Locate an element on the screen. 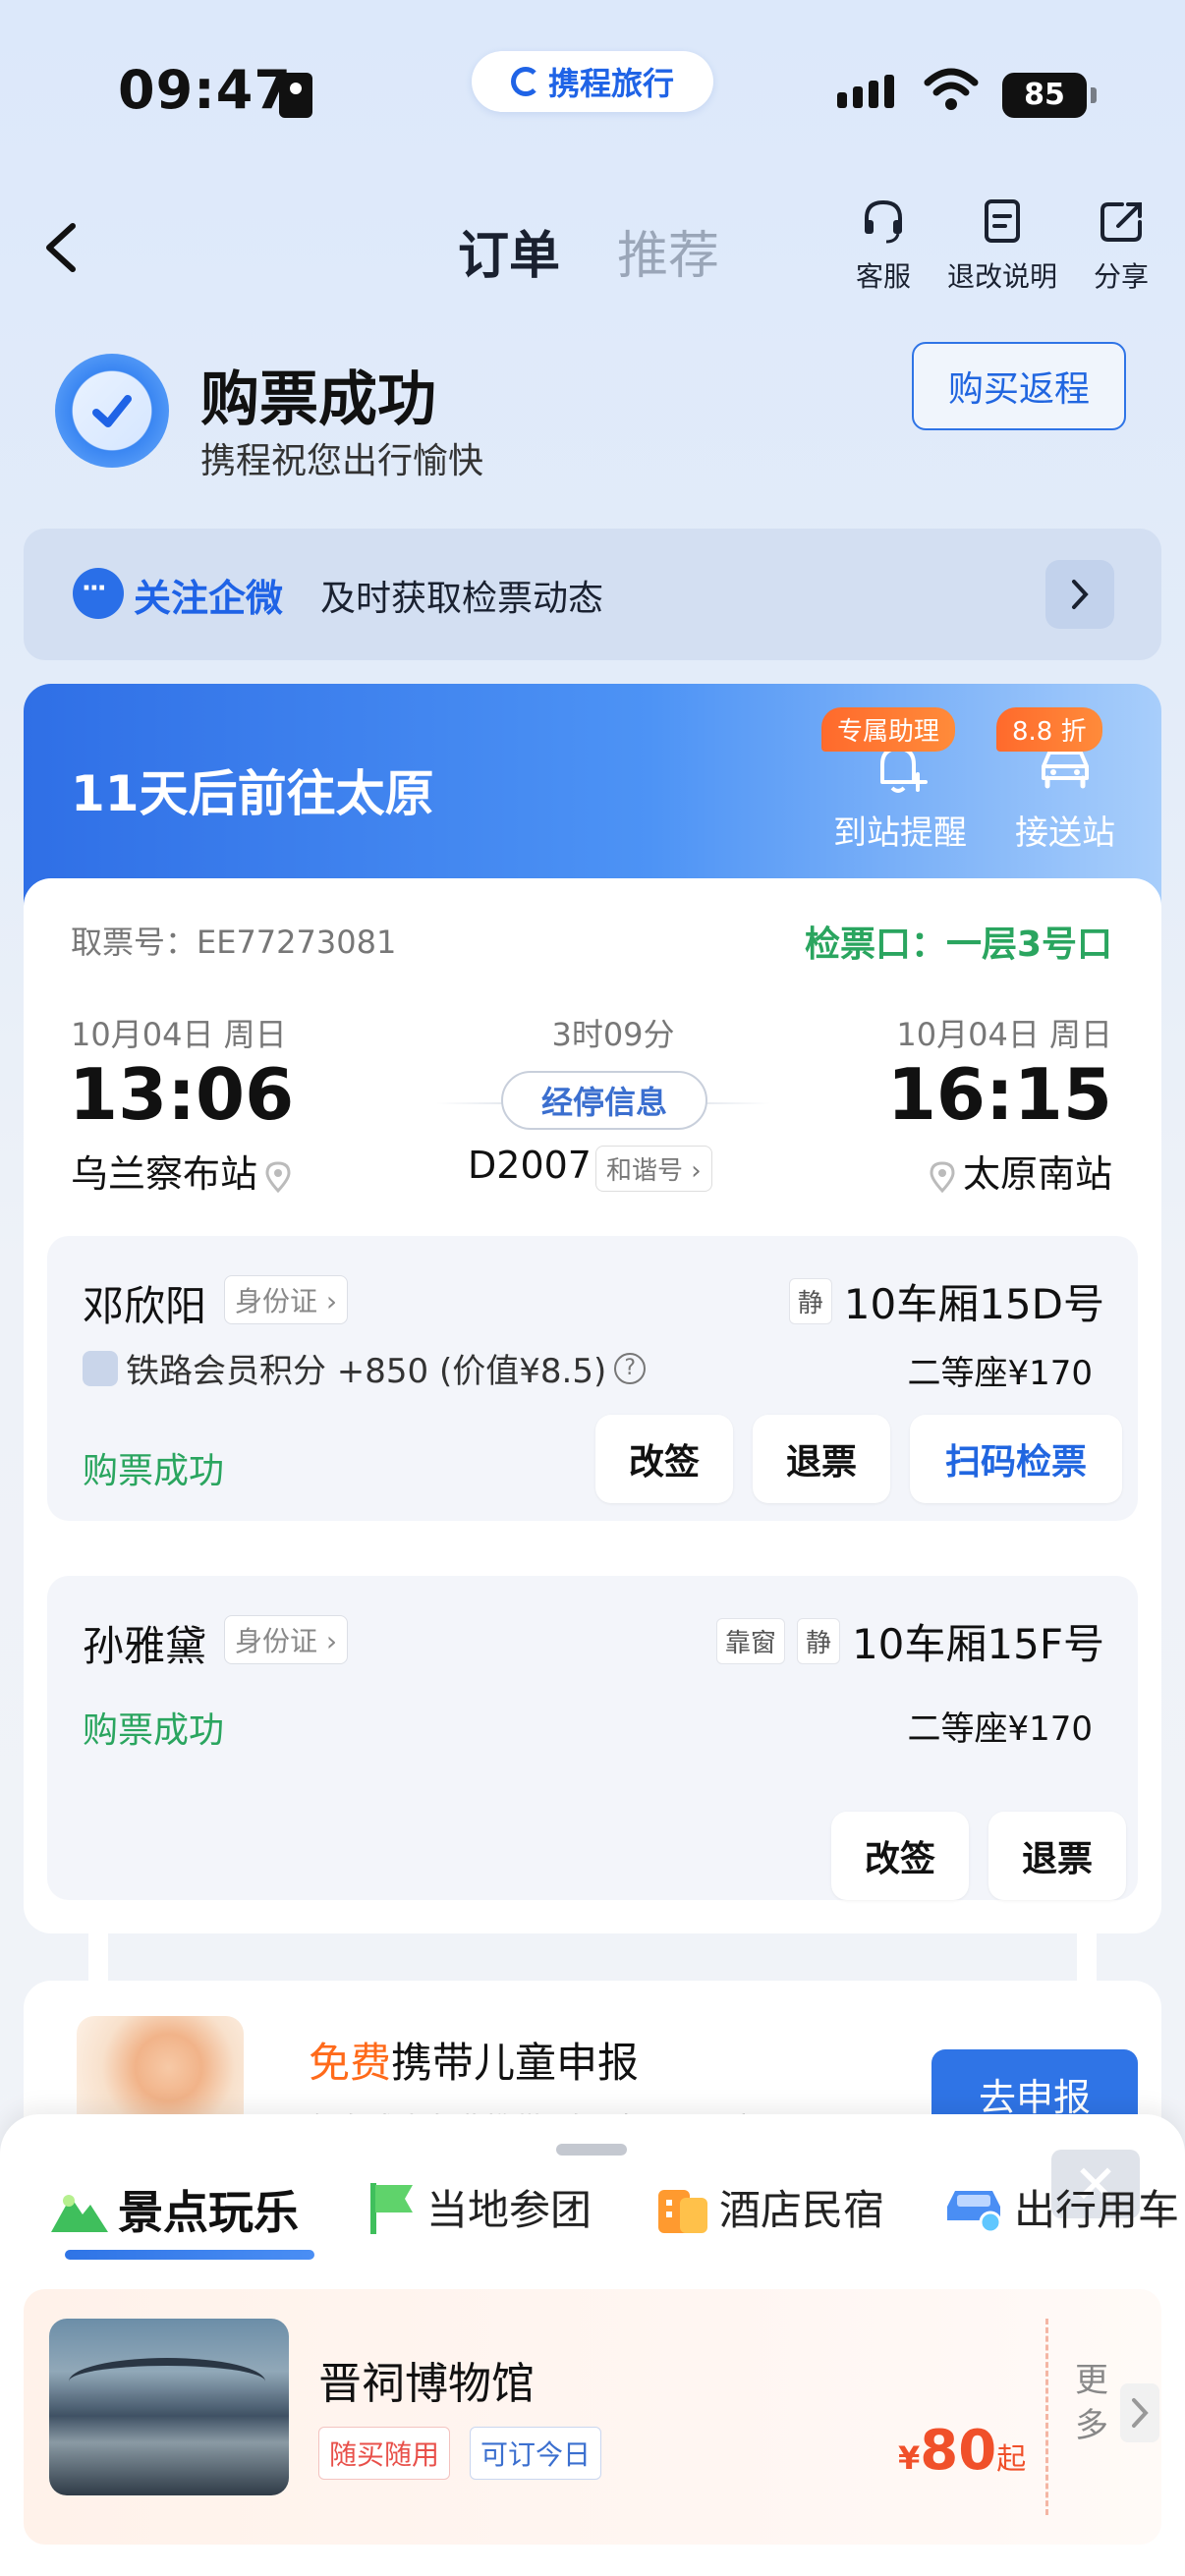 Image resolution: width=1185 pixels, height=2576 pixels. brand-pill: 携程旅行 is located at coordinates (592, 81).